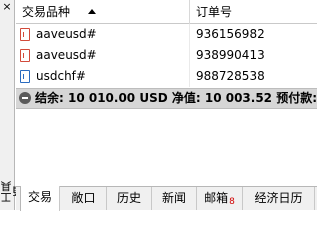  What do you see at coordinates (230, 34) in the screenshot?
I see `cell-order: 936156982` at bounding box center [230, 34].